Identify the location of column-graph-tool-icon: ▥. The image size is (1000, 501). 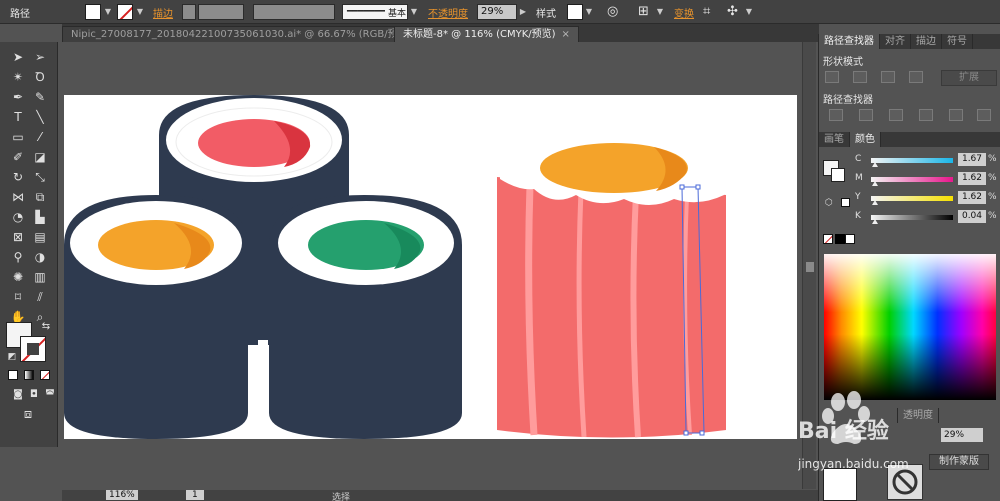
(40, 277).